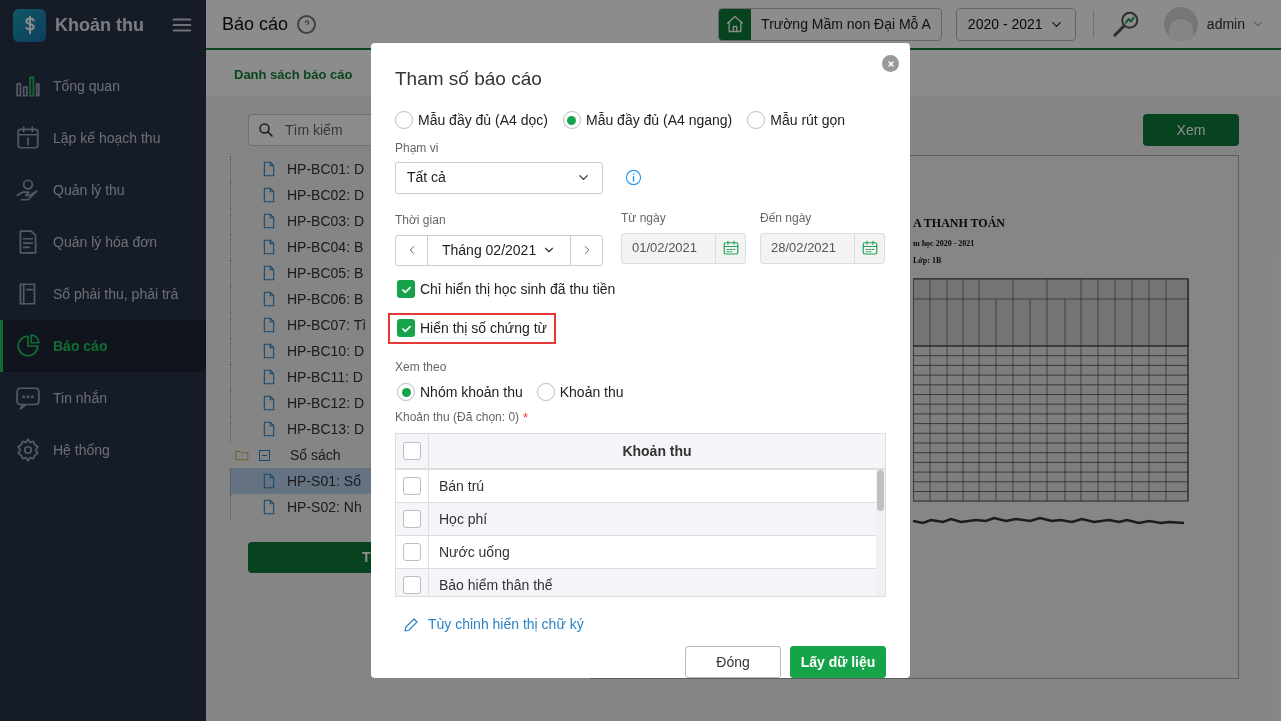 Image resolution: width=1281 pixels, height=721 pixels. Describe the element at coordinates (264, 455) in the screenshot. I see `collapse-icon` at that location.